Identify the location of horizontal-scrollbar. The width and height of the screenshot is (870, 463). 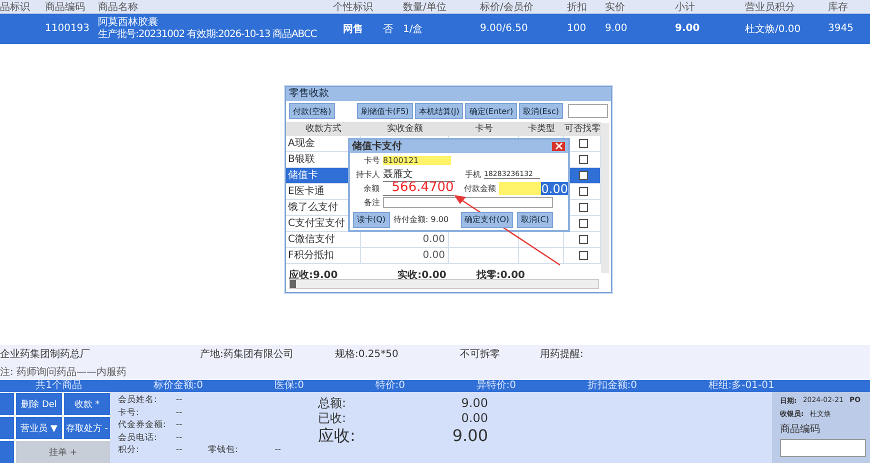
(444, 283).